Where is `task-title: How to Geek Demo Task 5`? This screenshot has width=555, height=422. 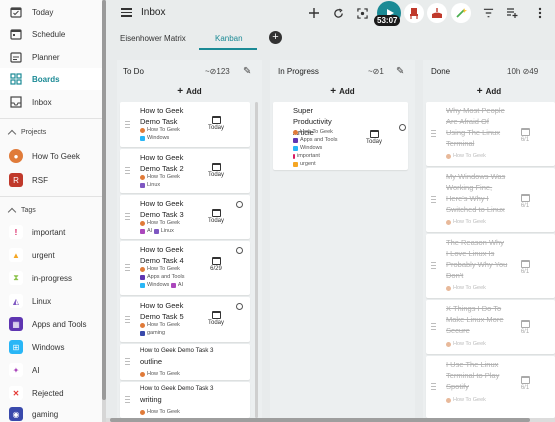
task-title: How to Geek Demo Task 5 is located at coordinates (162, 311).